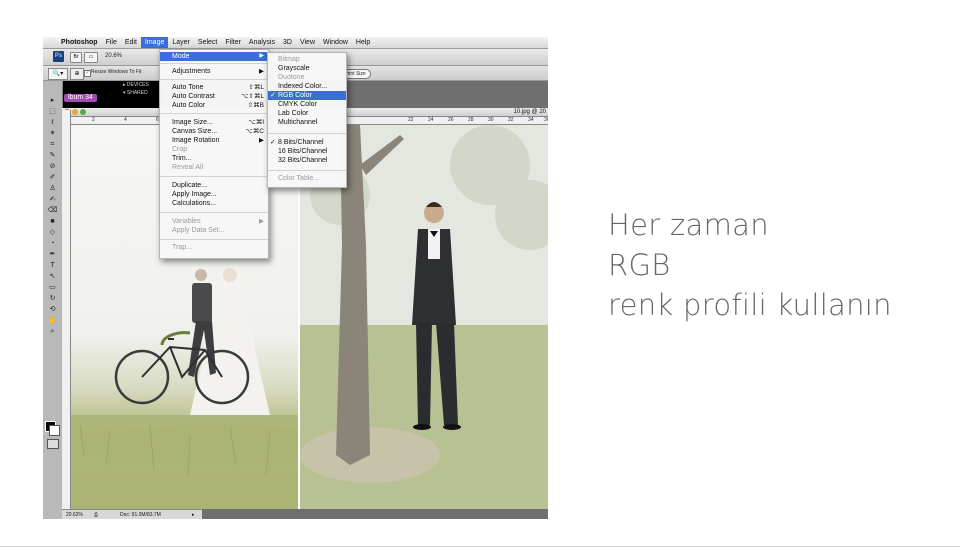 The width and height of the screenshot is (960, 550). Describe the element at coordinates (52, 167) in the screenshot. I see `healing-brush-icon: ⊘` at that location.